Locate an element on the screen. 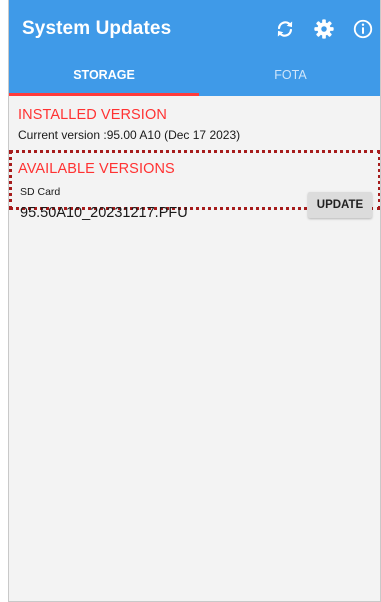 This screenshot has width=381, height=602. installed-version-heading: INSTALLED VERSION is located at coordinates (92, 115).